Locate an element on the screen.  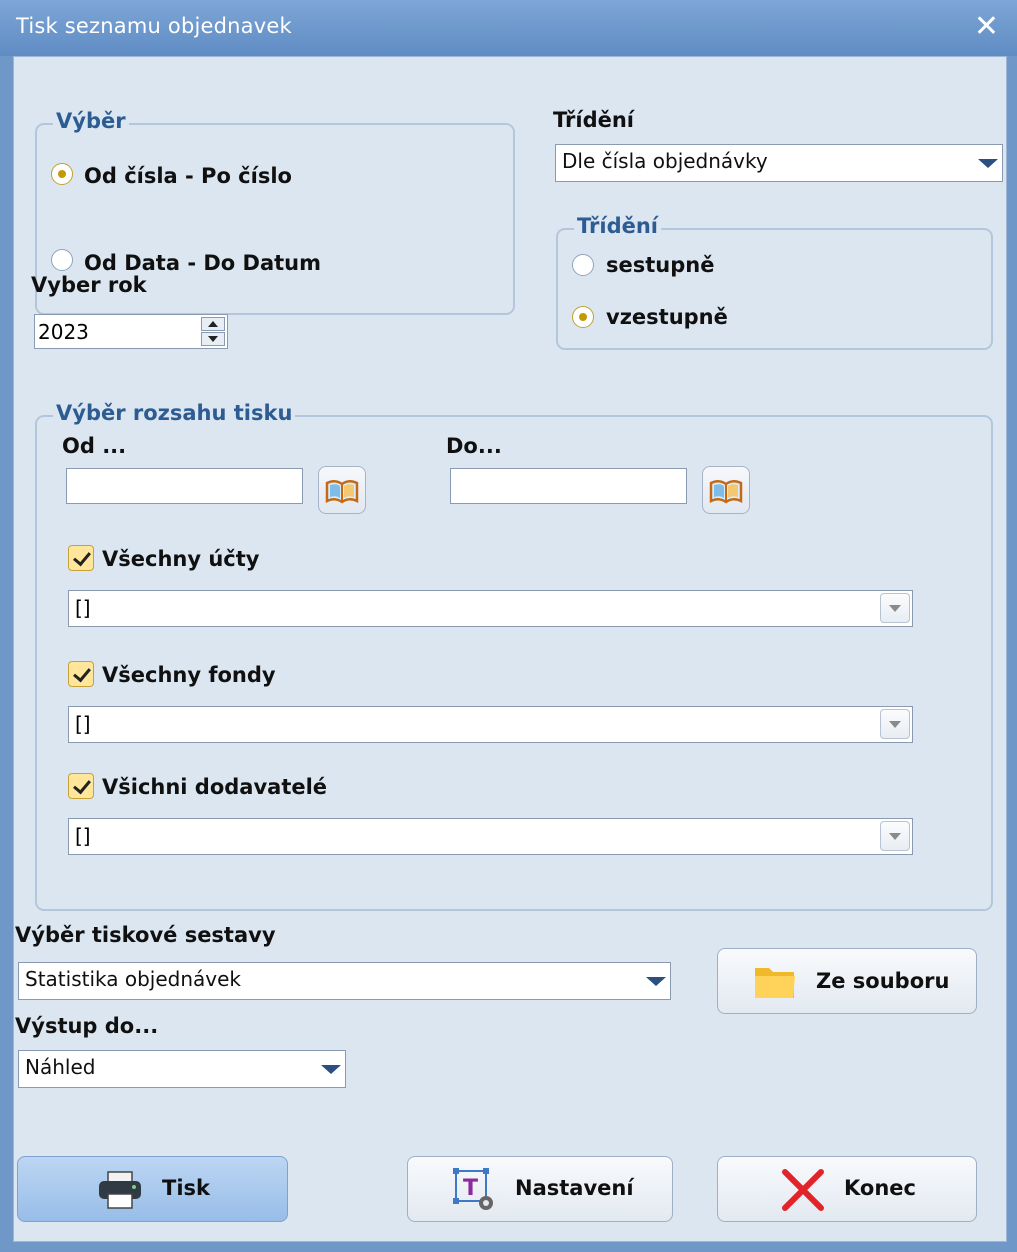
exit-button-label: Konec is located at coordinates (880, 1188).